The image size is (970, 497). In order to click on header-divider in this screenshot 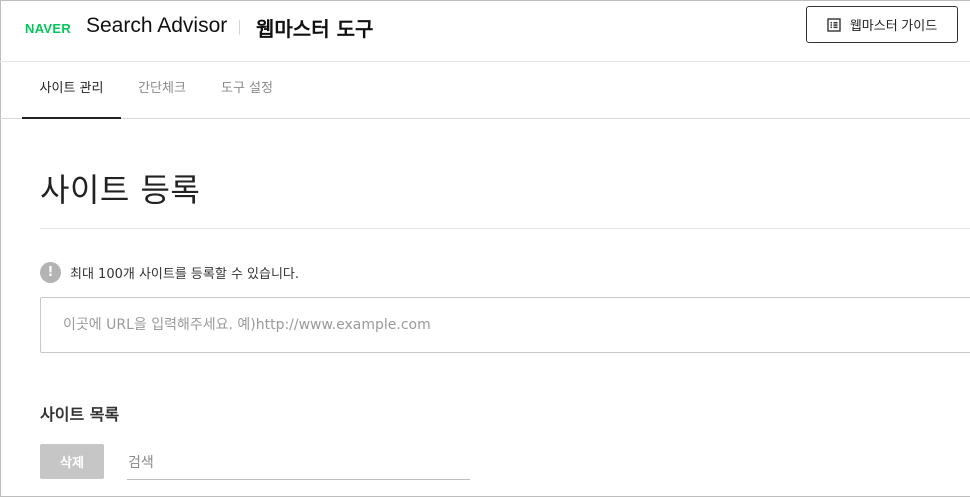, I will do `click(239, 27)`.